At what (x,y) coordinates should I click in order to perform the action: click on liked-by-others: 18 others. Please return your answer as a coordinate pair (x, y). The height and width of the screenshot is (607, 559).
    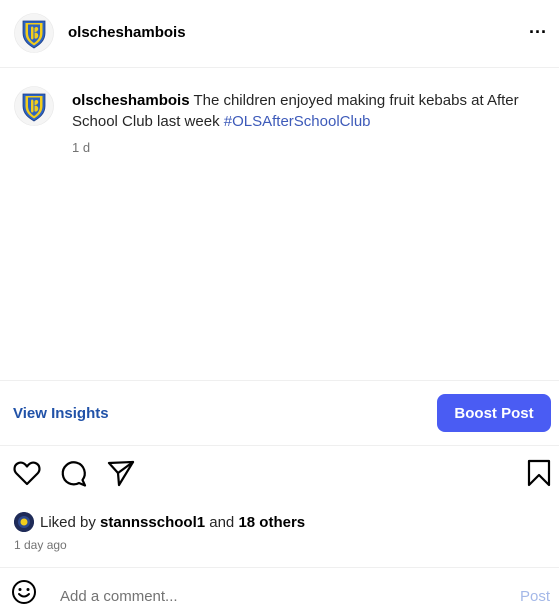
    Looking at the image, I should click on (271, 522).